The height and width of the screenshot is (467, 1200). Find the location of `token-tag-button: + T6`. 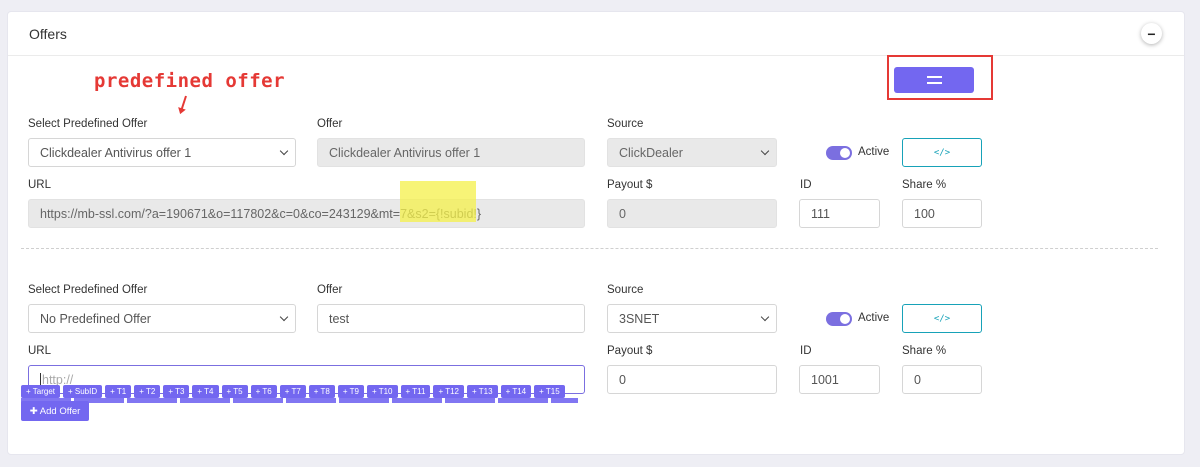

token-tag-button: + T6 is located at coordinates (263, 391).